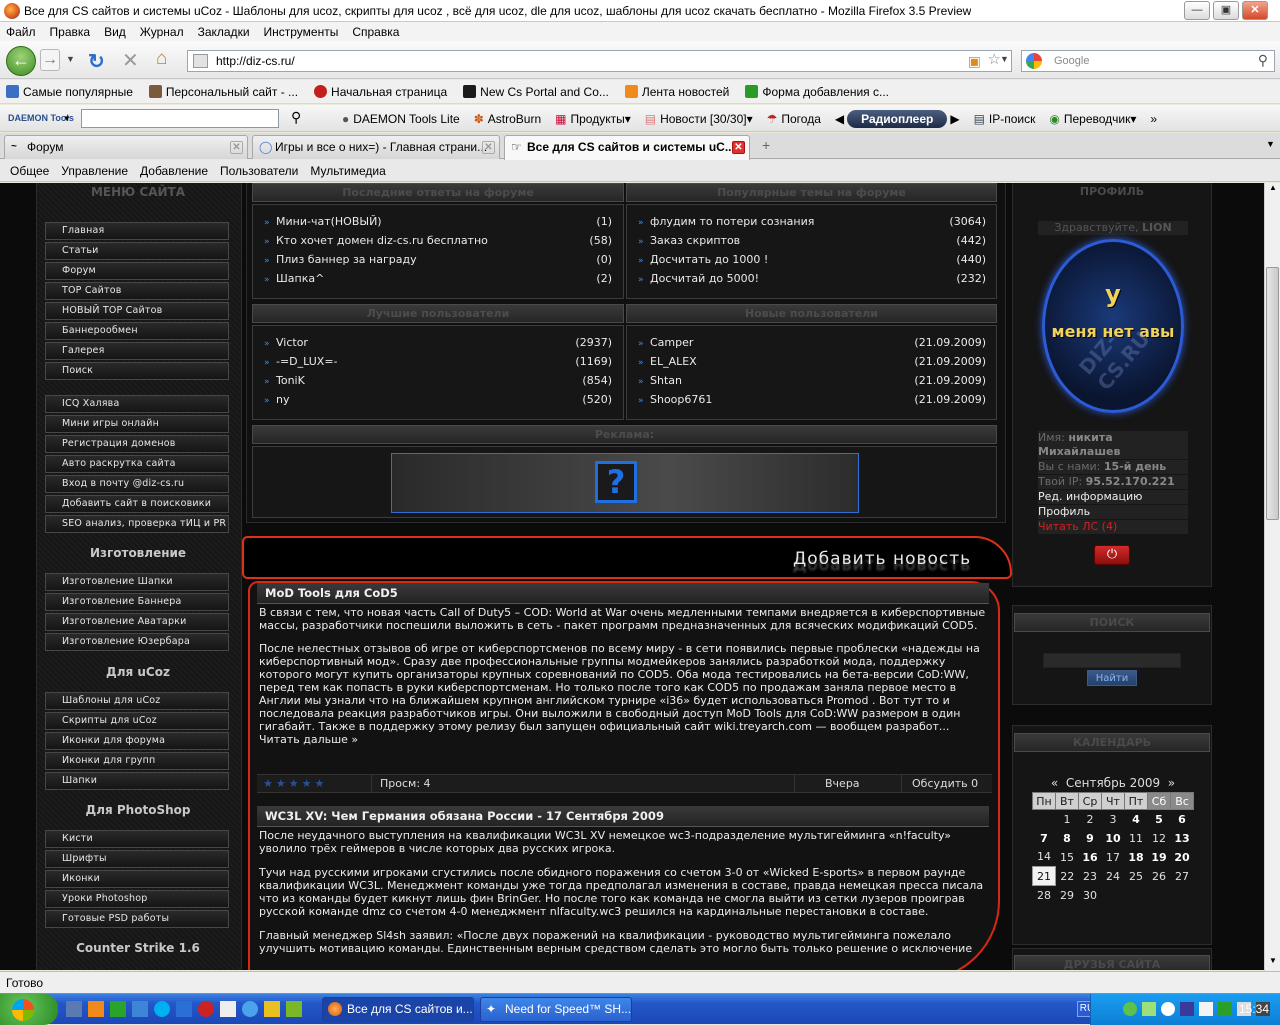 The height and width of the screenshot is (1025, 1280). What do you see at coordinates (1112, 660) in the screenshot?
I see `site-search-input` at bounding box center [1112, 660].